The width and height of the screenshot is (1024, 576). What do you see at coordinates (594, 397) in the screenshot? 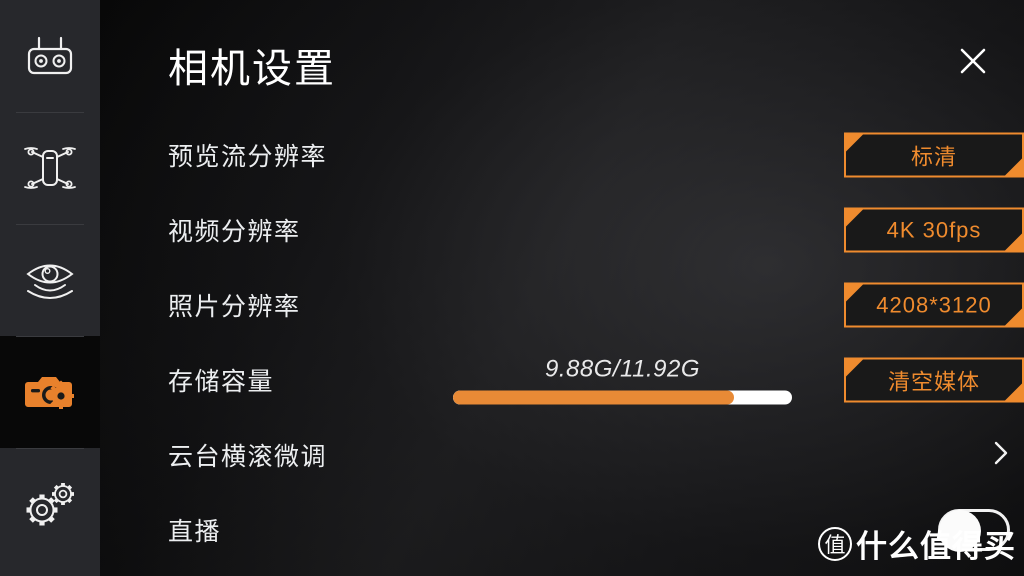
I see `storage-progress-fill` at bounding box center [594, 397].